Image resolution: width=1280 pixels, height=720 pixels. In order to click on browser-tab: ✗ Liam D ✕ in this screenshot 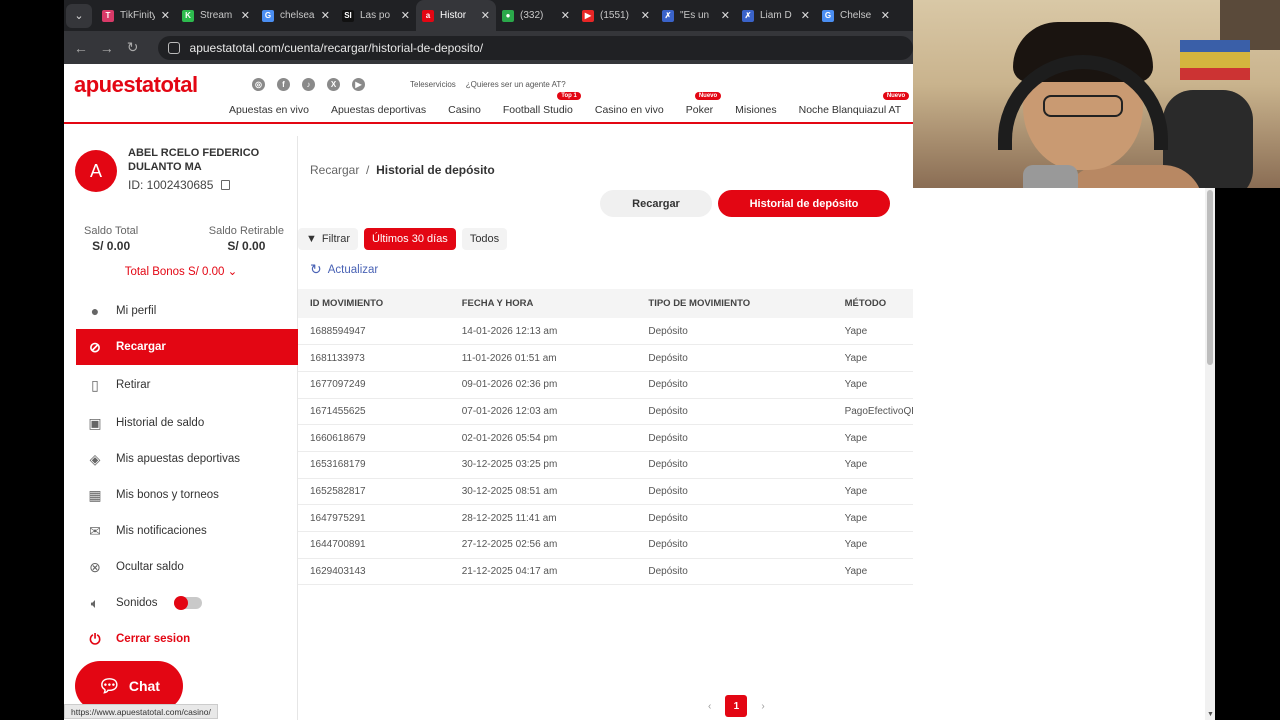, I will do `click(776, 15)`.